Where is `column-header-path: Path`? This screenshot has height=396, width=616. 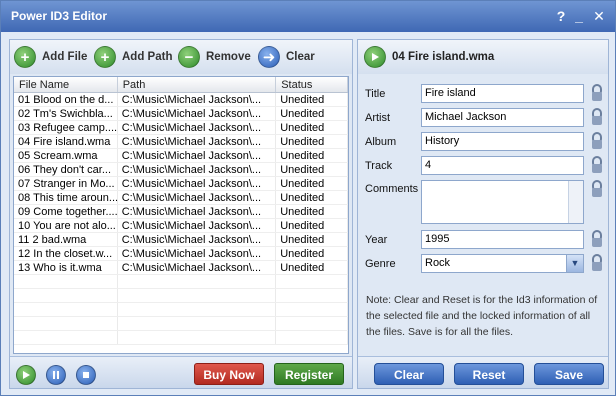 column-header-path: Path is located at coordinates (197, 84).